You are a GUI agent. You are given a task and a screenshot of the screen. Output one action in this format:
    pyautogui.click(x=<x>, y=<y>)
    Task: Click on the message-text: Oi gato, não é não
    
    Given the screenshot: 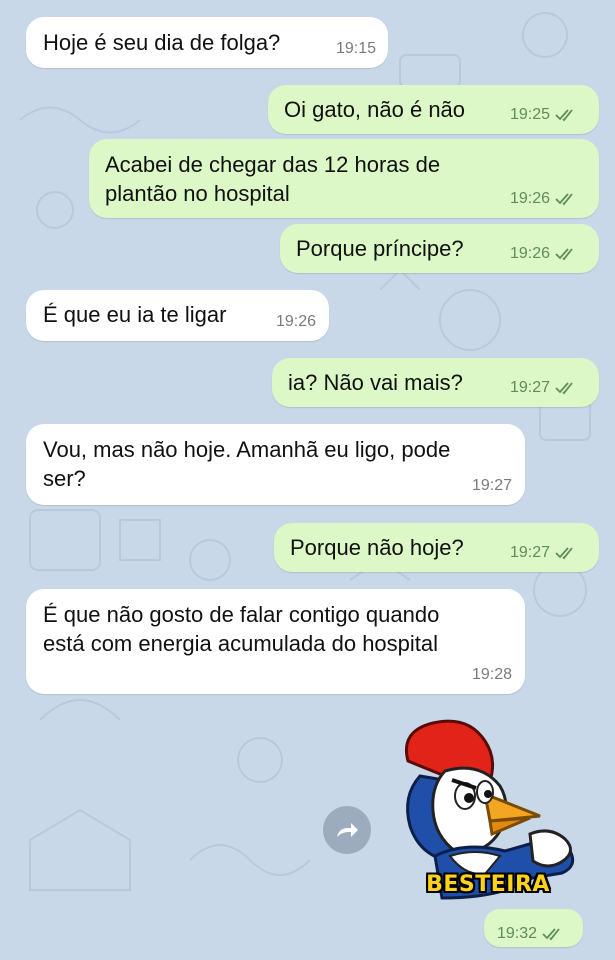 What is the action you would take?
    pyautogui.click(x=375, y=109)
    